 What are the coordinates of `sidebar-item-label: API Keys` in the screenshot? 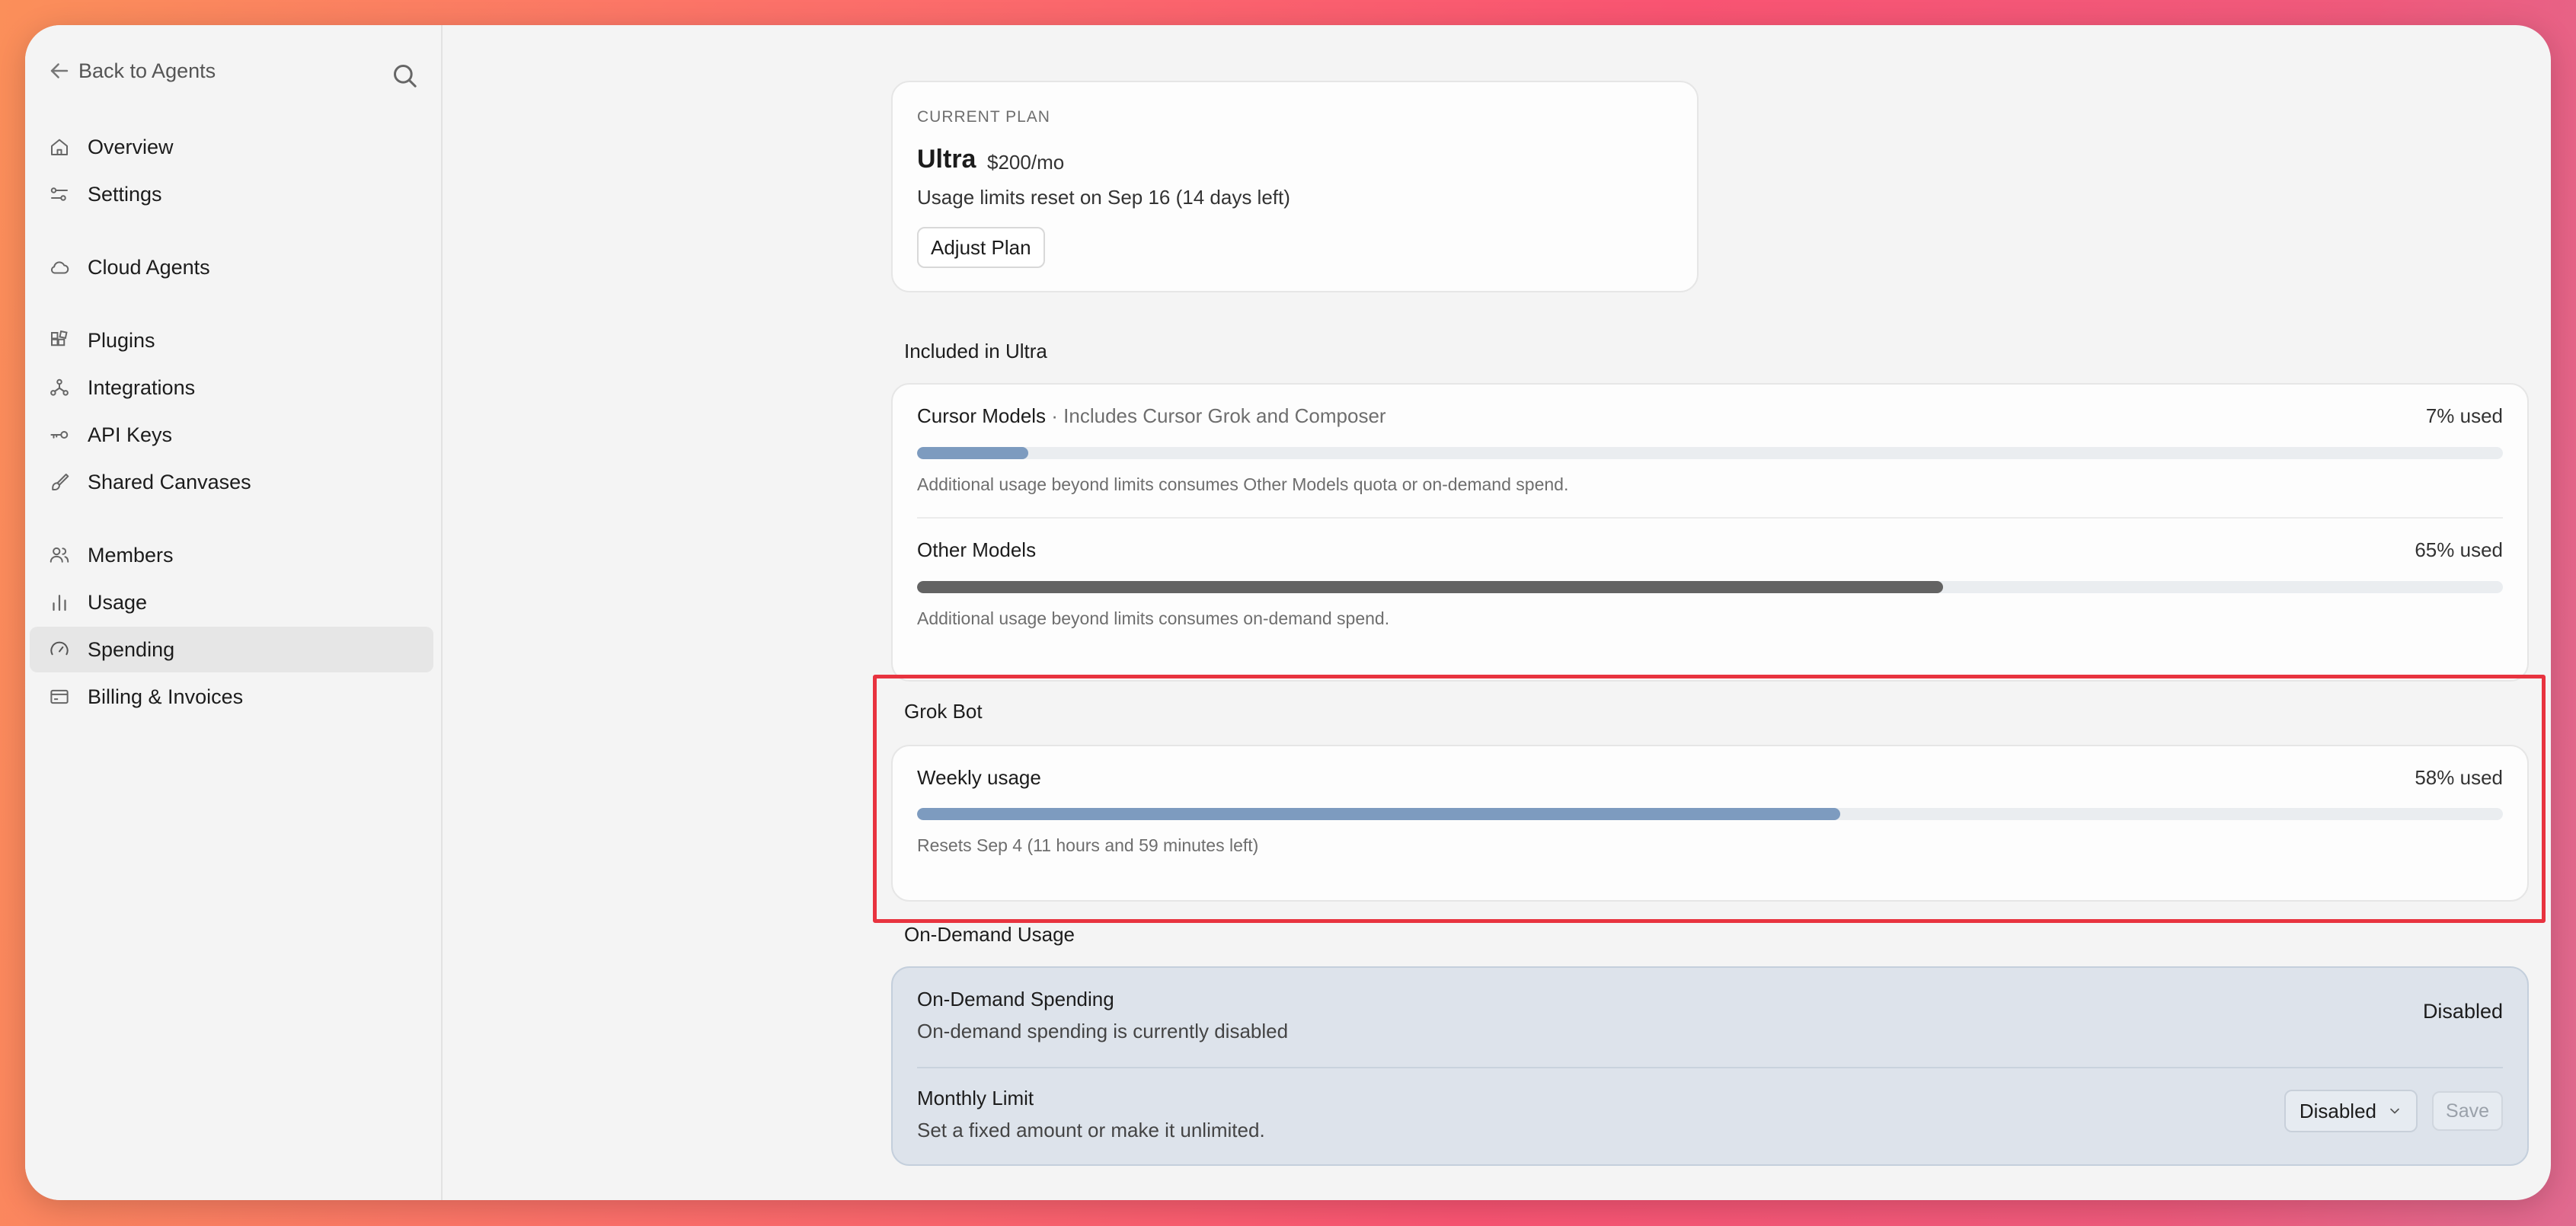 It's located at (130, 434).